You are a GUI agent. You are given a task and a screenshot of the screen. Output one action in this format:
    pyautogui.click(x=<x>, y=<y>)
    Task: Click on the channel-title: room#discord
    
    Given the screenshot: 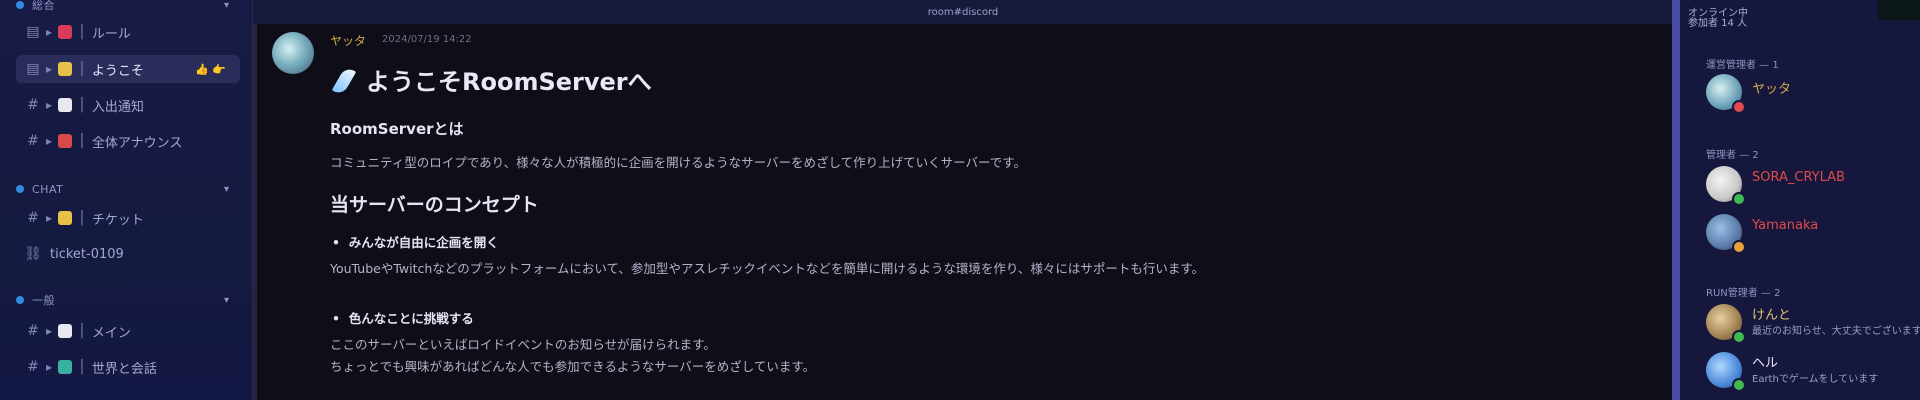 What is the action you would take?
    pyautogui.click(x=963, y=12)
    